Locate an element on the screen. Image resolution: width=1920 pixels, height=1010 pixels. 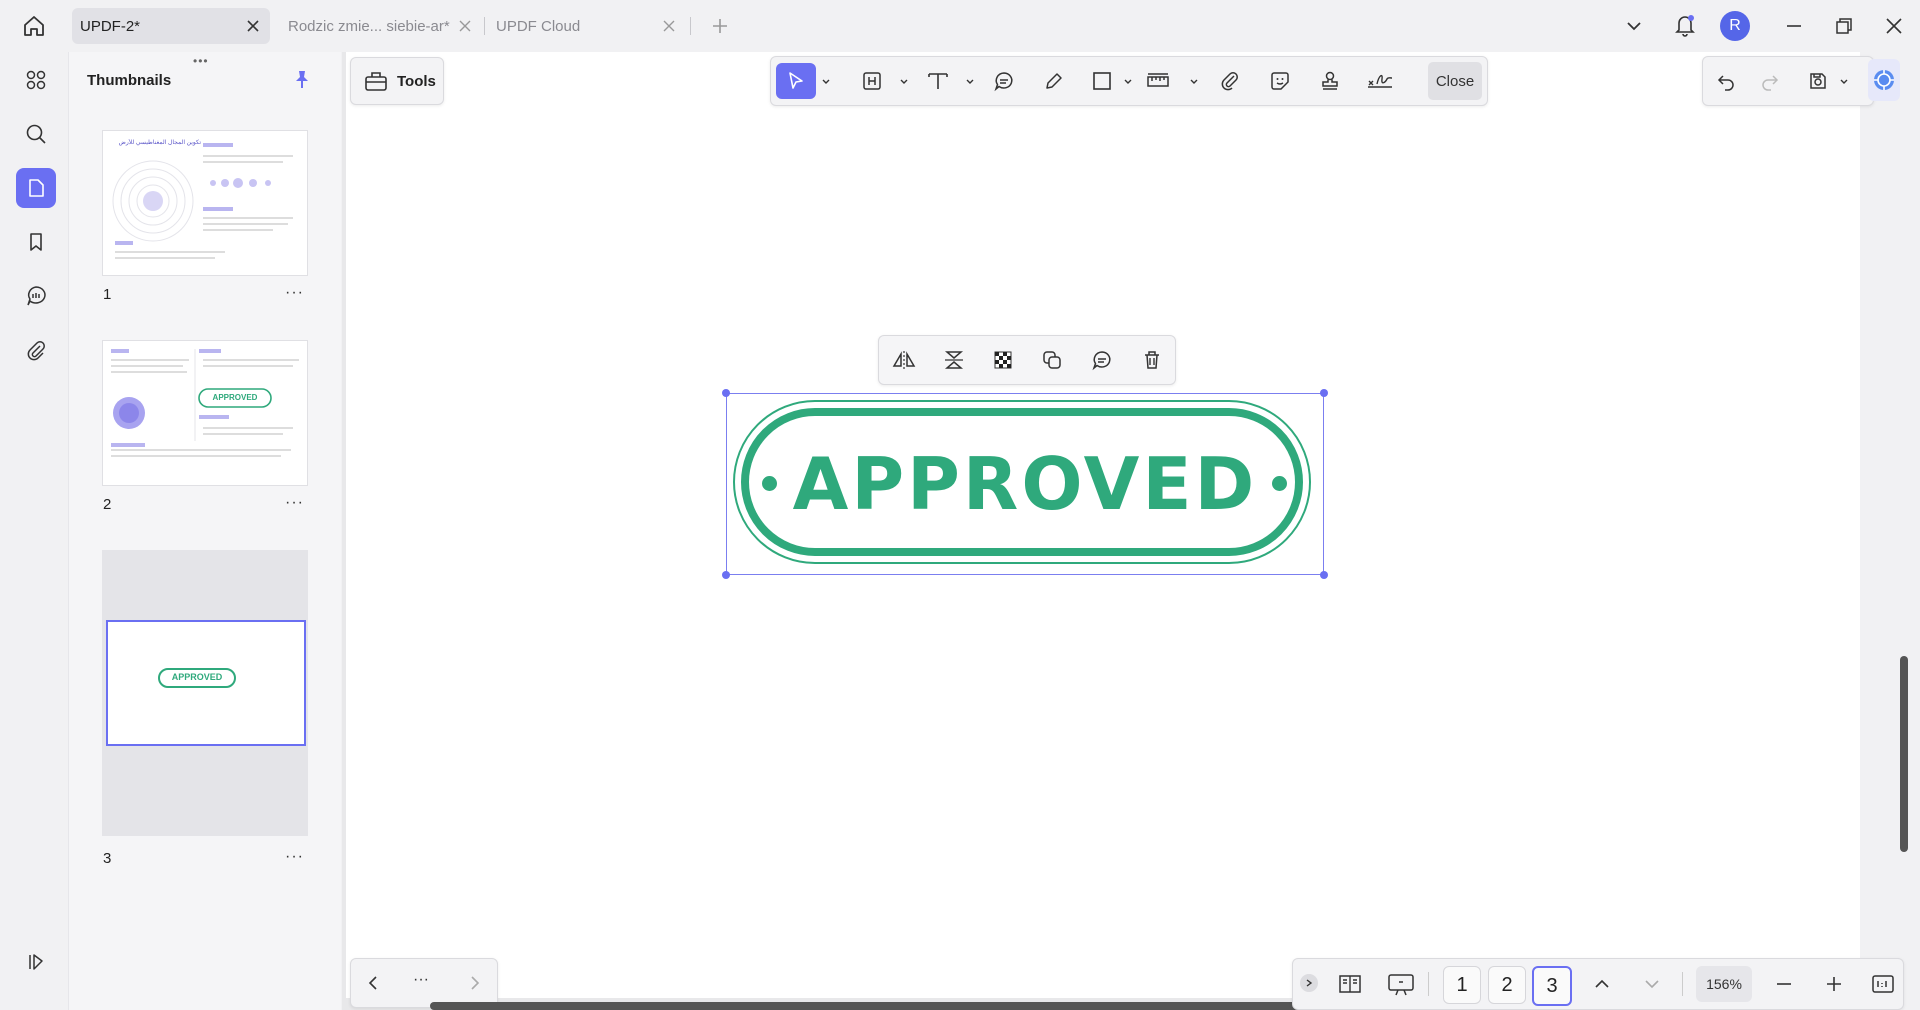
page-nav-left: ··· is located at coordinates (424, 983).